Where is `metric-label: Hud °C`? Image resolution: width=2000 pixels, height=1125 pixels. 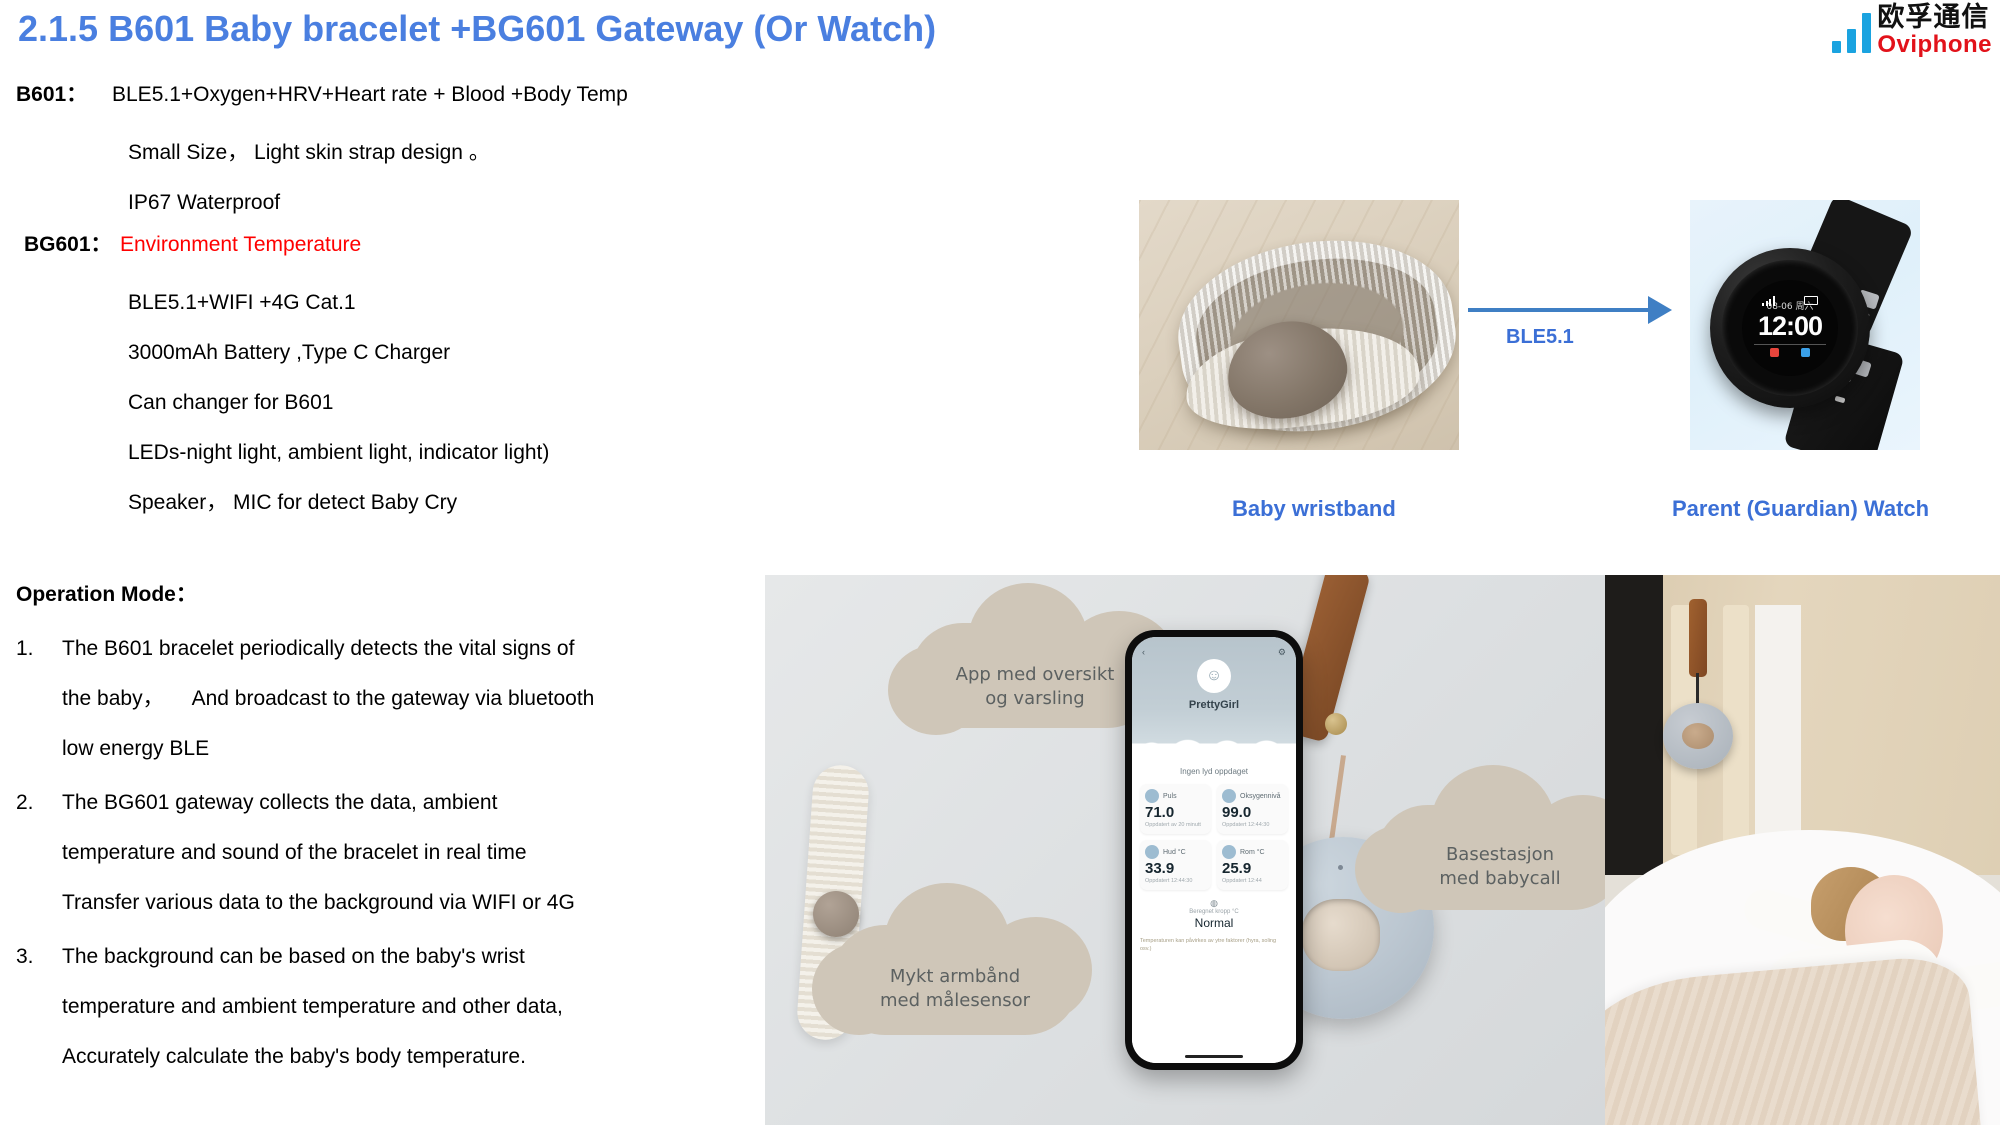
metric-label: Hud °C is located at coordinates (1174, 852).